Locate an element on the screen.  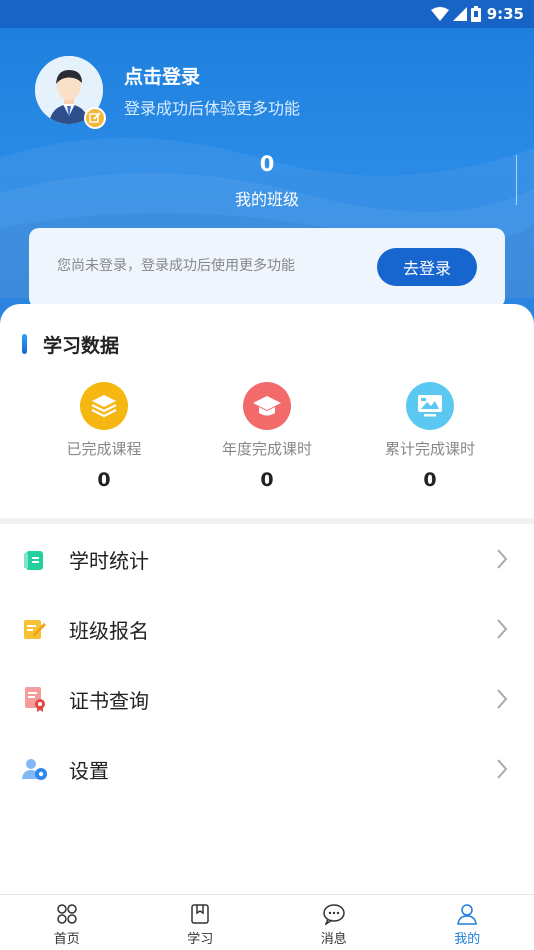
person-icon is located at coordinates (467, 914).